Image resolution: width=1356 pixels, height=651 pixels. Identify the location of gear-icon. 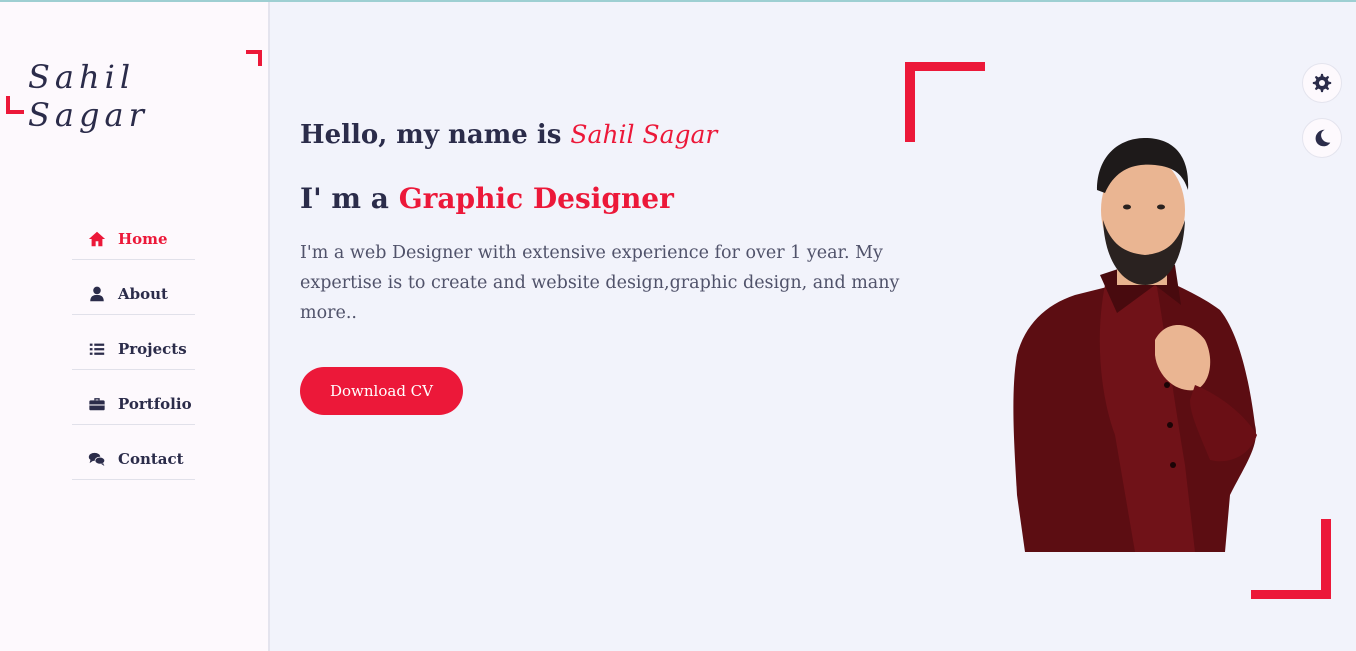
(1322, 83).